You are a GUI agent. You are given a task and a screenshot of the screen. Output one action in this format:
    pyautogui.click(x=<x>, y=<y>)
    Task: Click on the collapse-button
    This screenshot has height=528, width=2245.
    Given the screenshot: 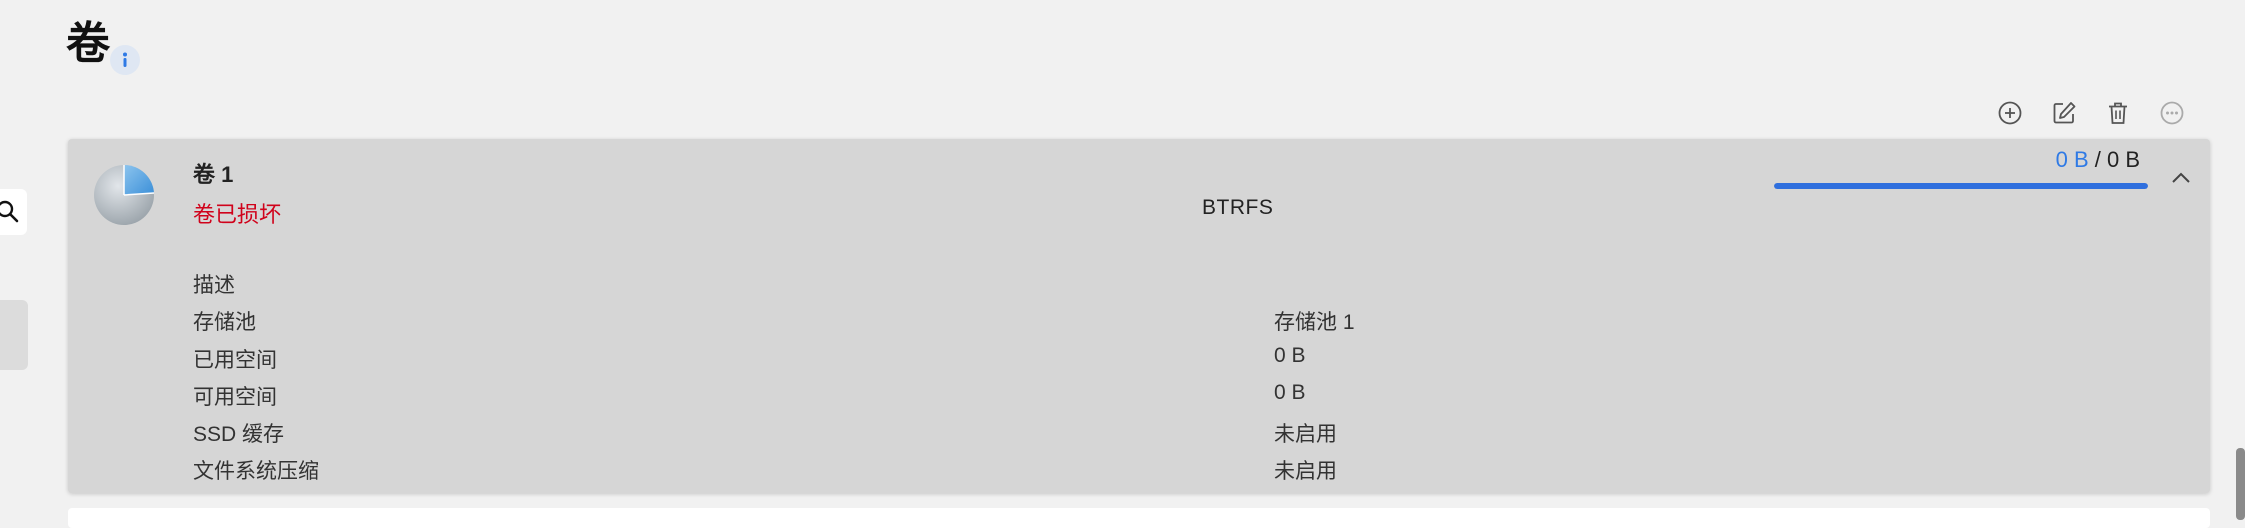 What is the action you would take?
    pyautogui.click(x=2181, y=178)
    